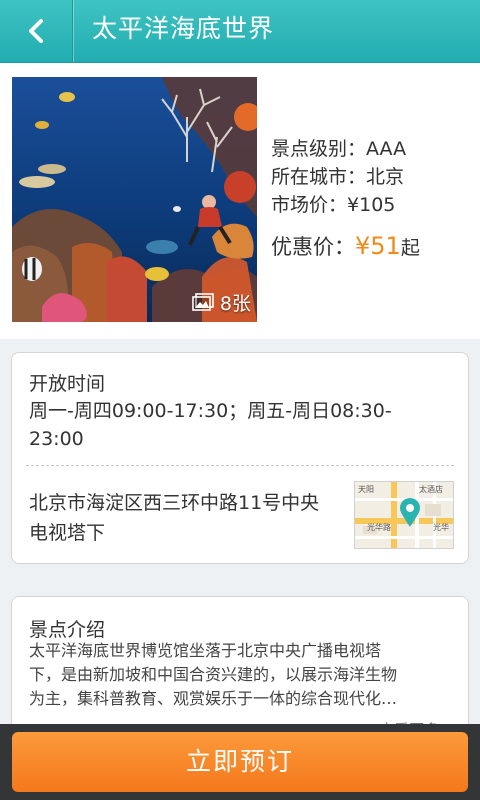  I want to click on discount-price-label: 优惠价：, so click(313, 247).